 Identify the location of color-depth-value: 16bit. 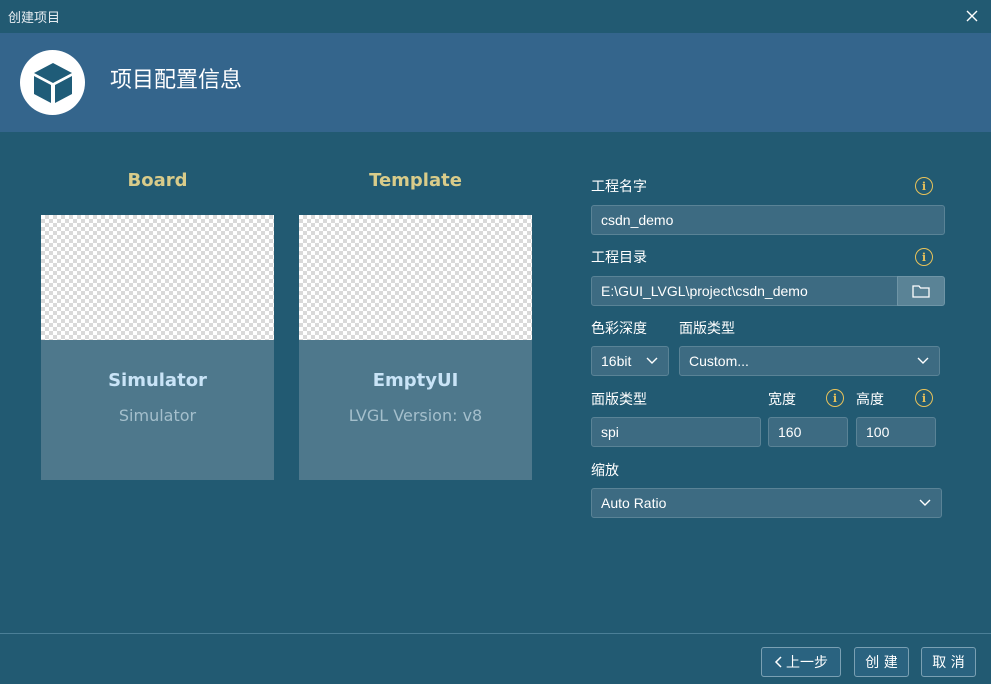
(616, 361).